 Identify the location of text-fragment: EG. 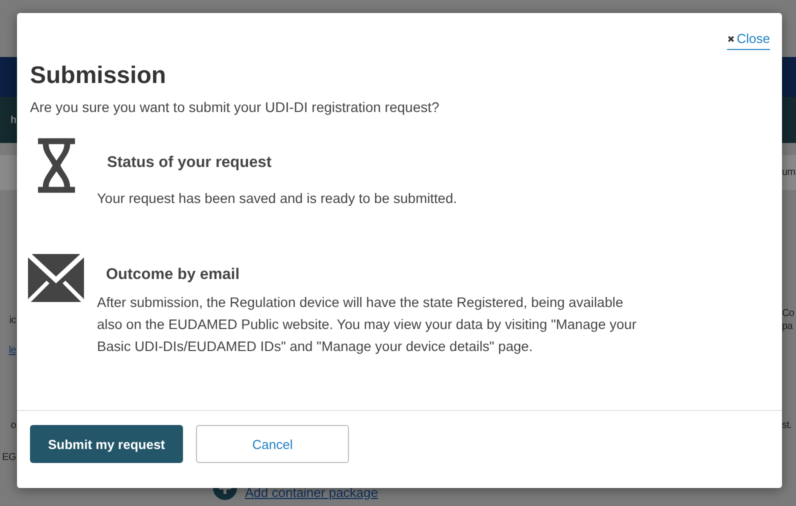
(9, 457).